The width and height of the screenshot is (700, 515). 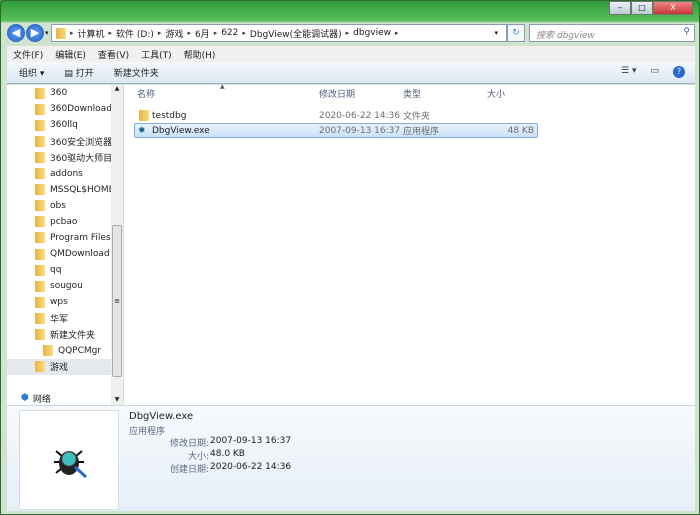 What do you see at coordinates (135, 33) in the screenshot?
I see `crumb: 软件 (D:)` at bounding box center [135, 33].